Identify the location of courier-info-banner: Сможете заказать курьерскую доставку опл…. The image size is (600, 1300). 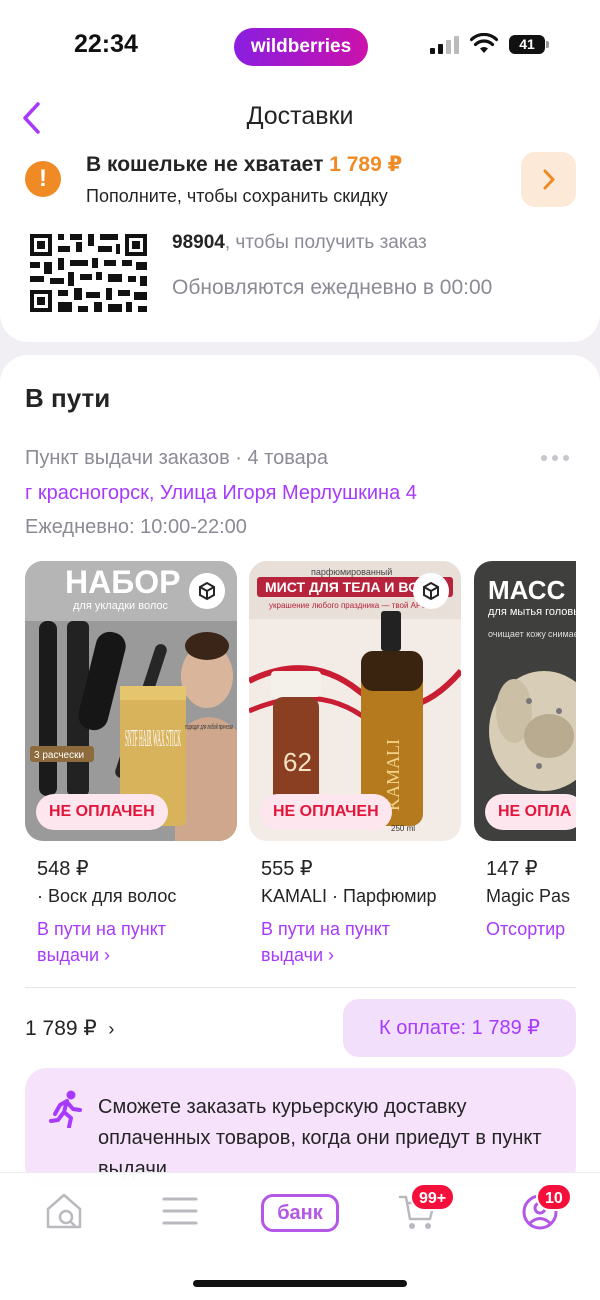
(300, 1128).